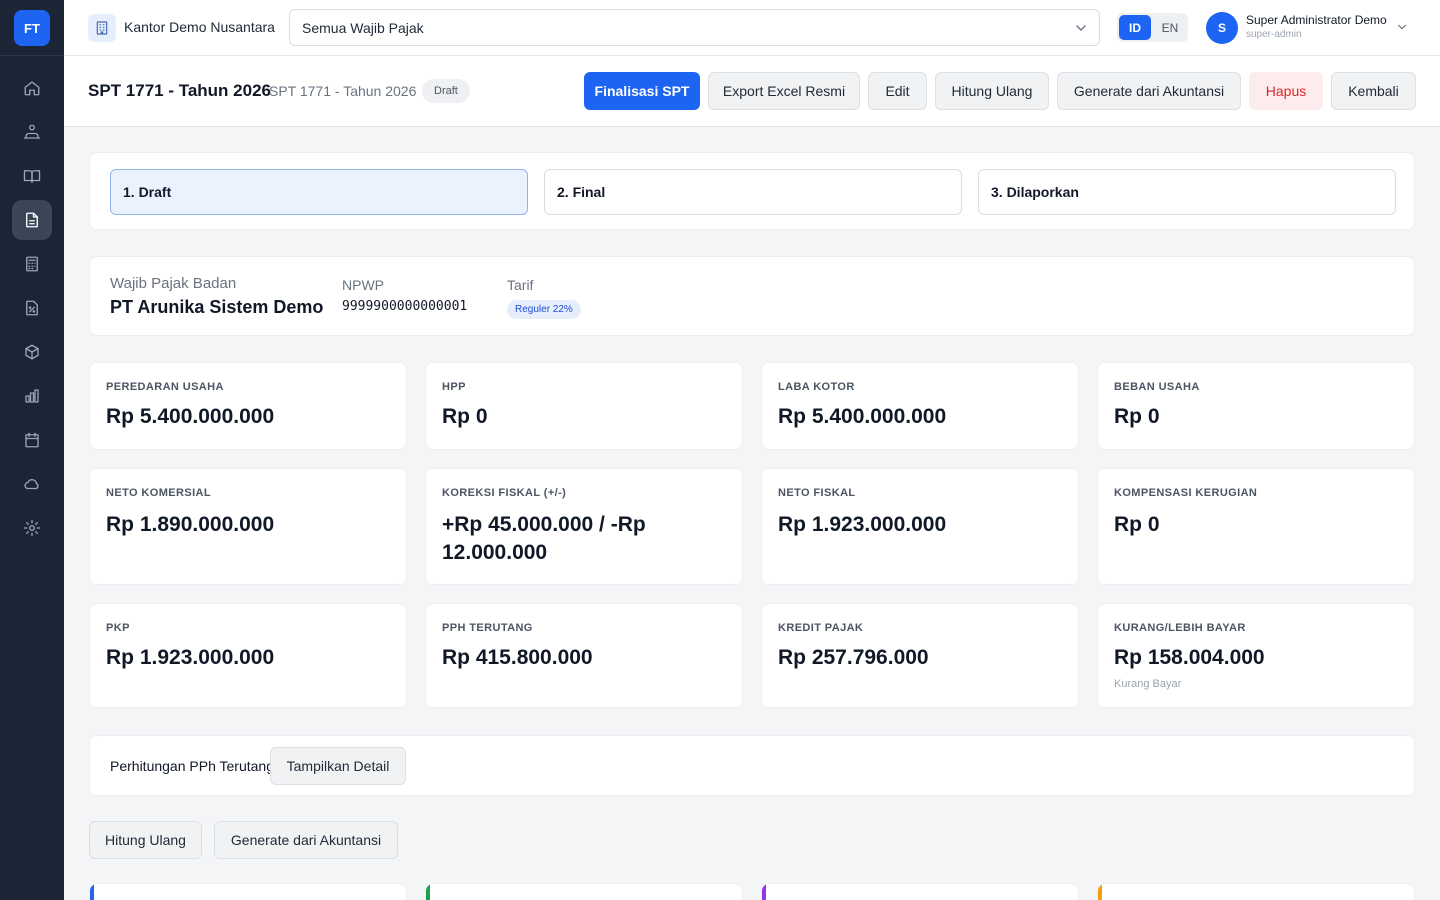 This screenshot has width=1440, height=900. Describe the element at coordinates (642, 91) in the screenshot. I see `finalize-spt-button: Finalisasi SPT` at that location.